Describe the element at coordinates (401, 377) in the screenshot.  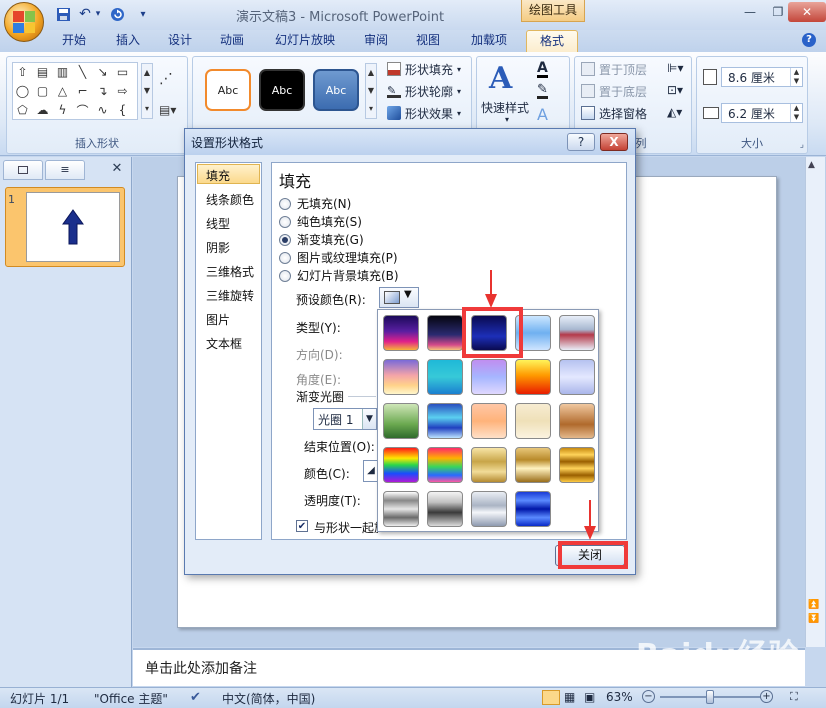
I see `gradient-swatch-r2-c1` at that location.